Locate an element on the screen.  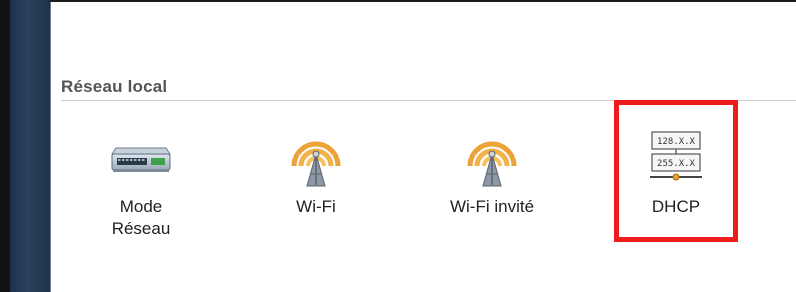
tile-mode-reseau: Mode Réseau is located at coordinates (141, 186).